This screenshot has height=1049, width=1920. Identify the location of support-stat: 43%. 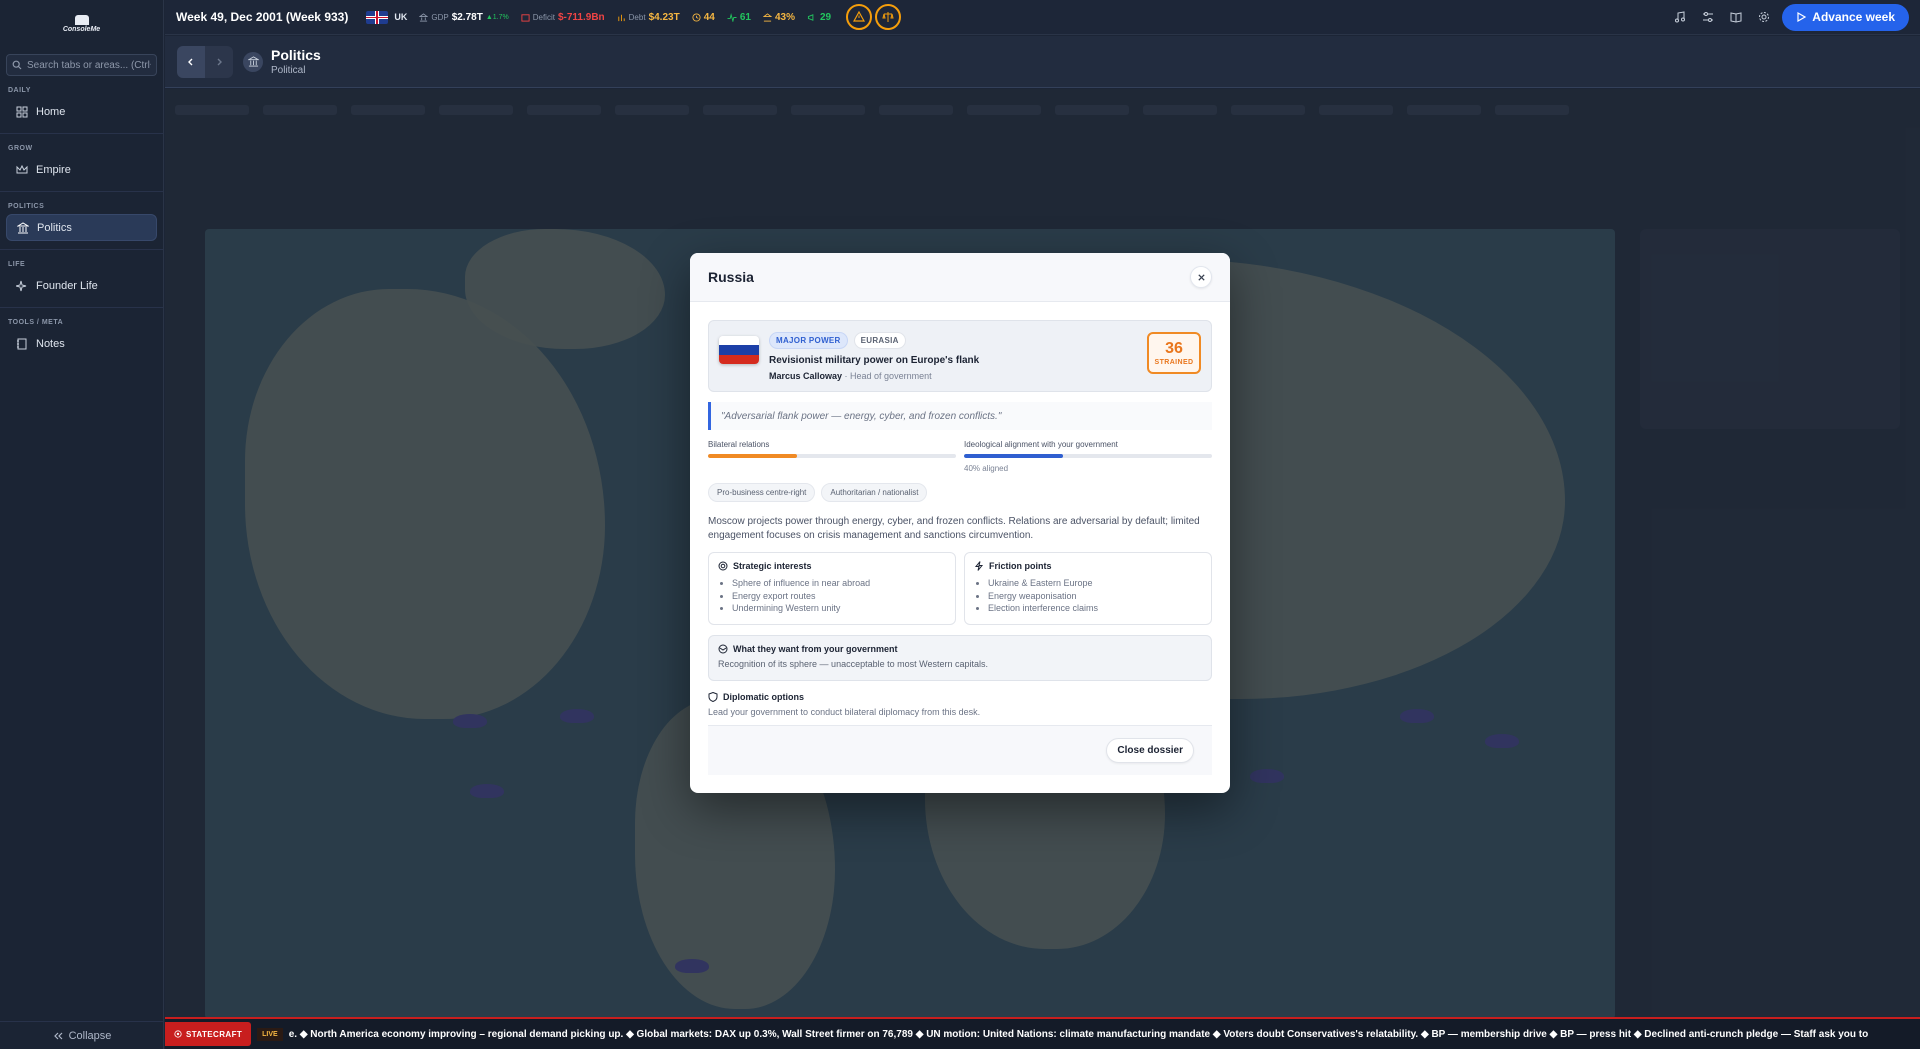
(778, 17).